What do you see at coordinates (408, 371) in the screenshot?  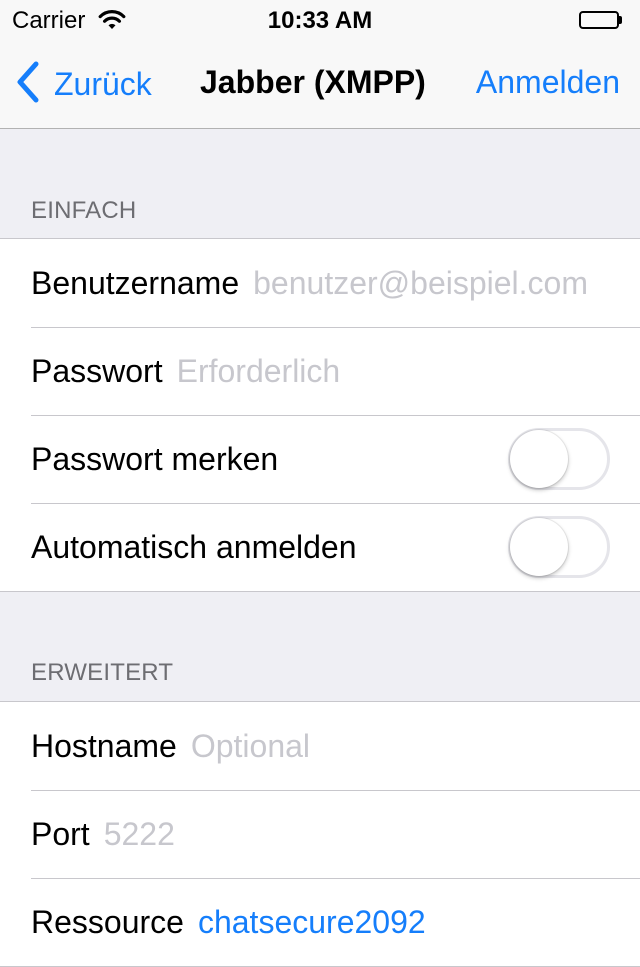 I see `password-input` at bounding box center [408, 371].